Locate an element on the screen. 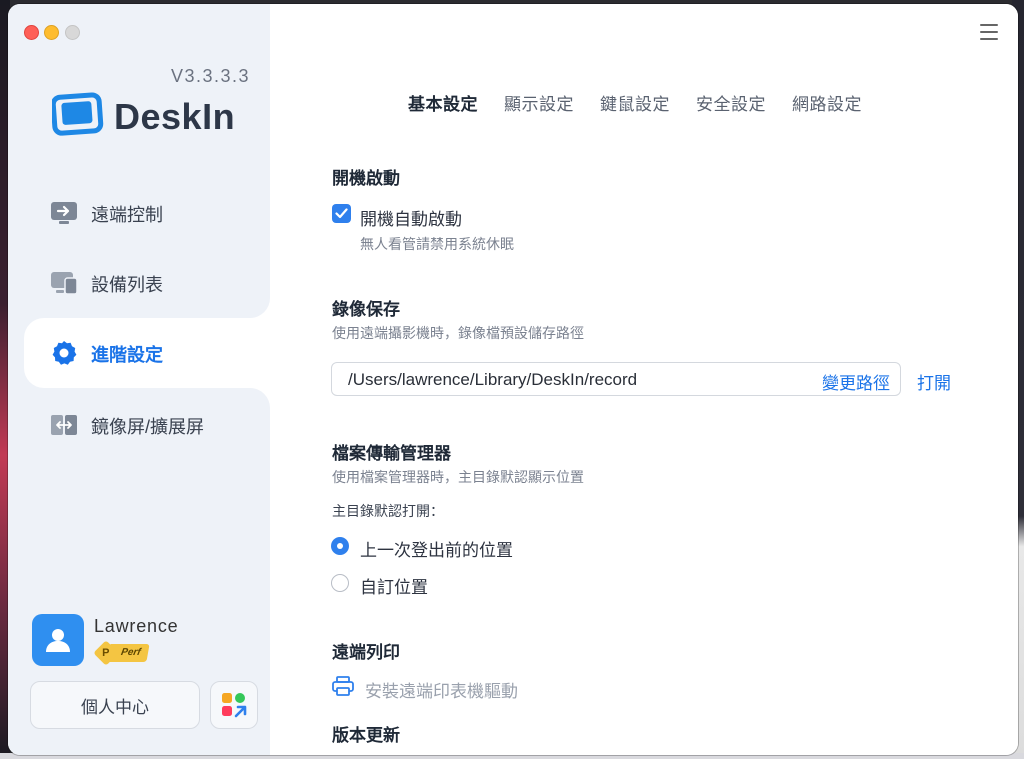 This screenshot has width=1024, height=759. profile-center-button: 個人中心 is located at coordinates (115, 705).